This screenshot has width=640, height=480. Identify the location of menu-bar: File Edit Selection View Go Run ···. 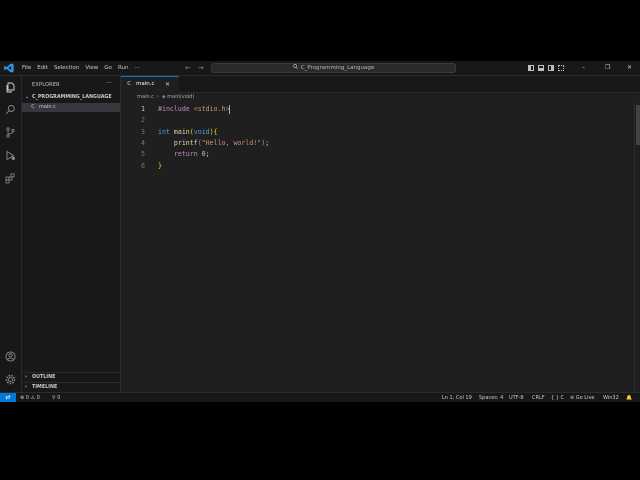
(81, 68).